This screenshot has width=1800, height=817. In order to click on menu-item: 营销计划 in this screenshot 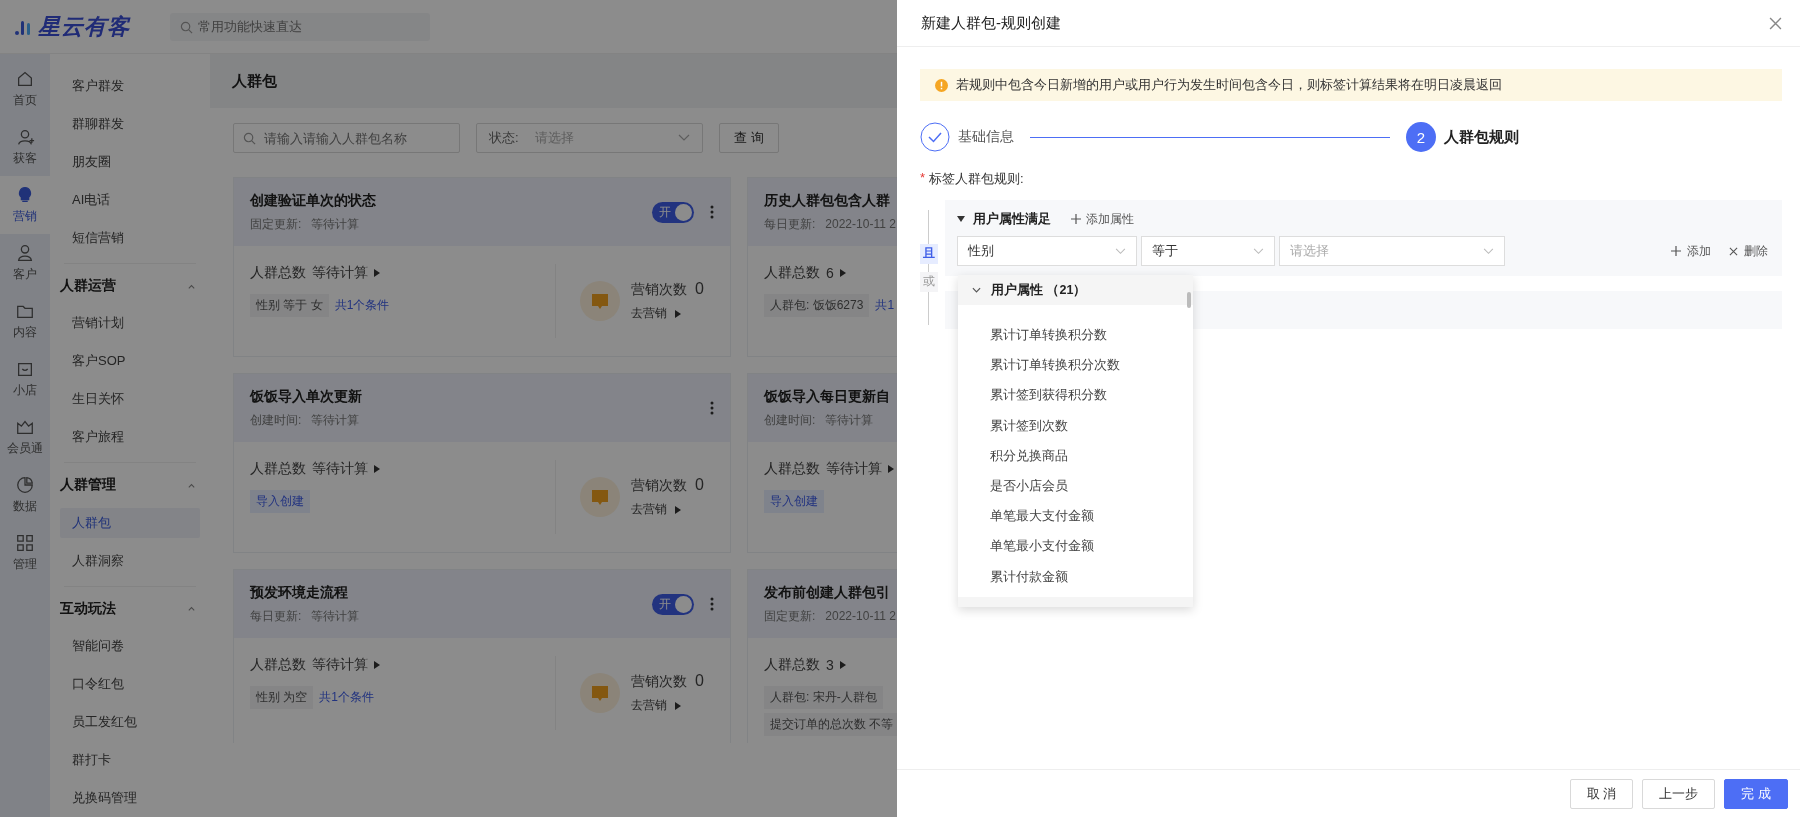, I will do `click(130, 323)`.